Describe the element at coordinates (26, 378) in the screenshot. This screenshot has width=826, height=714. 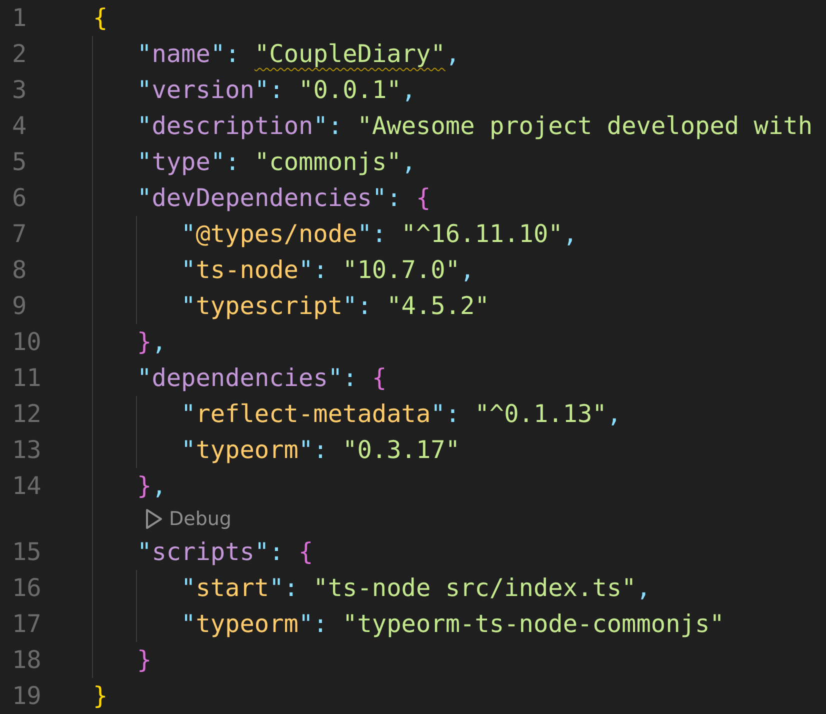
I see `line-number: 11` at that location.